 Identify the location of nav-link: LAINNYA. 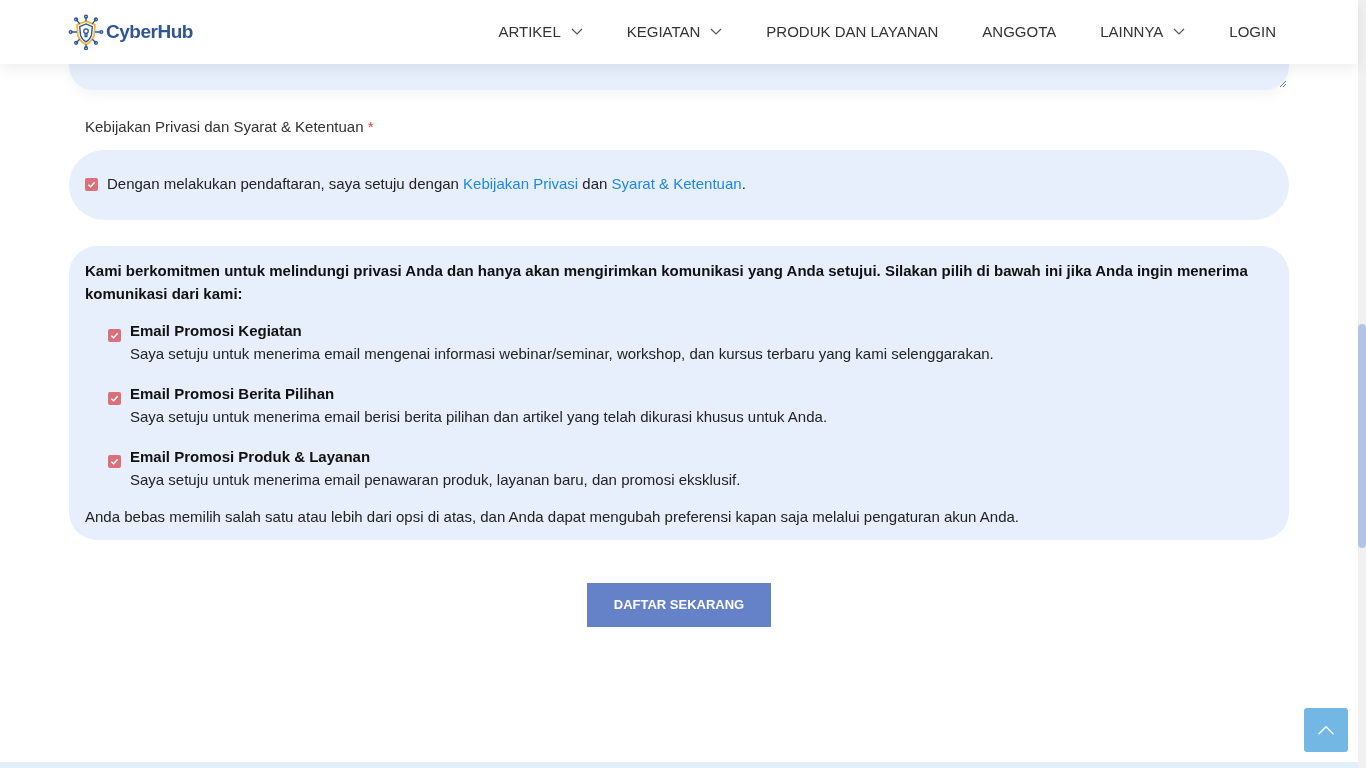
(1143, 32).